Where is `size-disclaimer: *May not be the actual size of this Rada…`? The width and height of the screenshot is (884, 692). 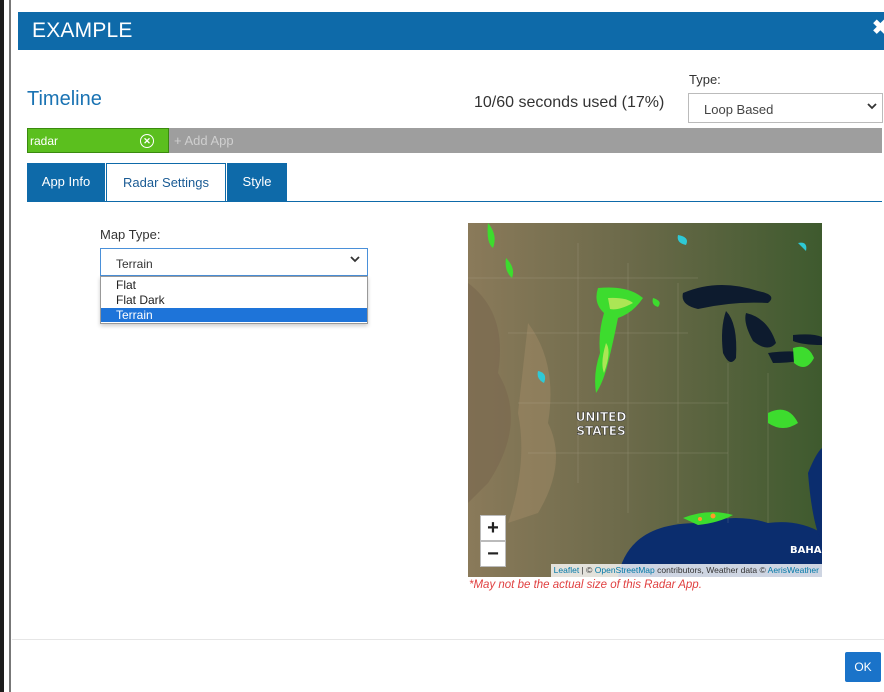 size-disclaimer: *May not be the actual size of this Rada… is located at coordinates (585, 585).